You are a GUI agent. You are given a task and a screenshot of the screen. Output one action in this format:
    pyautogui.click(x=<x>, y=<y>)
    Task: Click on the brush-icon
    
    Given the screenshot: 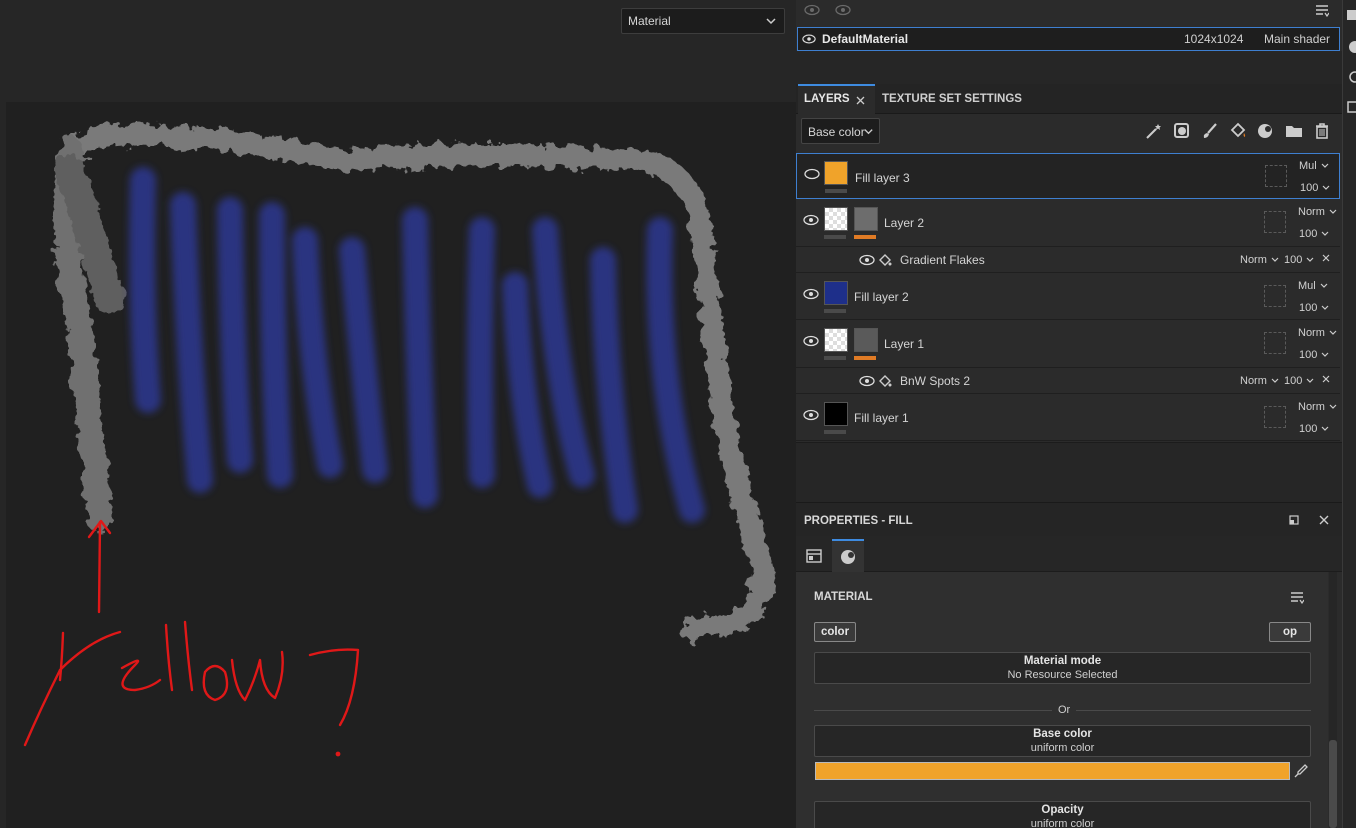 What is the action you would take?
    pyautogui.click(x=1210, y=131)
    